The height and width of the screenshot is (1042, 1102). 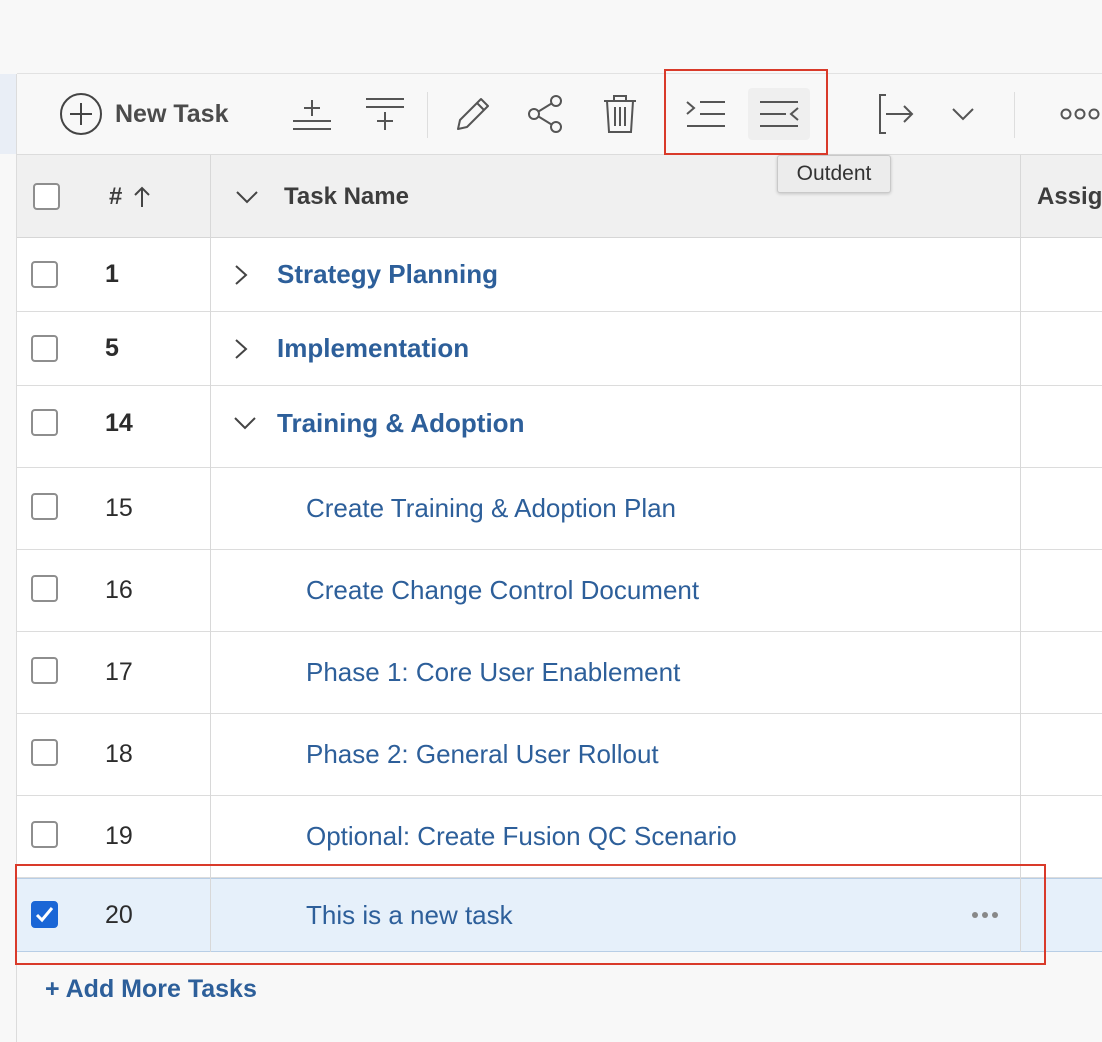 What do you see at coordinates (559, 427) in the screenshot?
I see `table-row: 14 Training & Adoption` at bounding box center [559, 427].